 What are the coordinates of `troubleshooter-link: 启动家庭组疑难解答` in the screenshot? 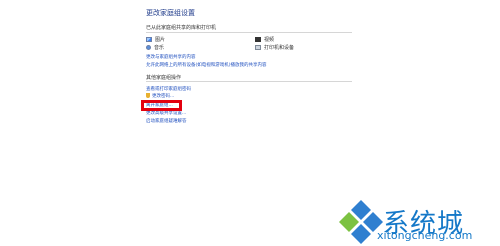 It's located at (166, 121).